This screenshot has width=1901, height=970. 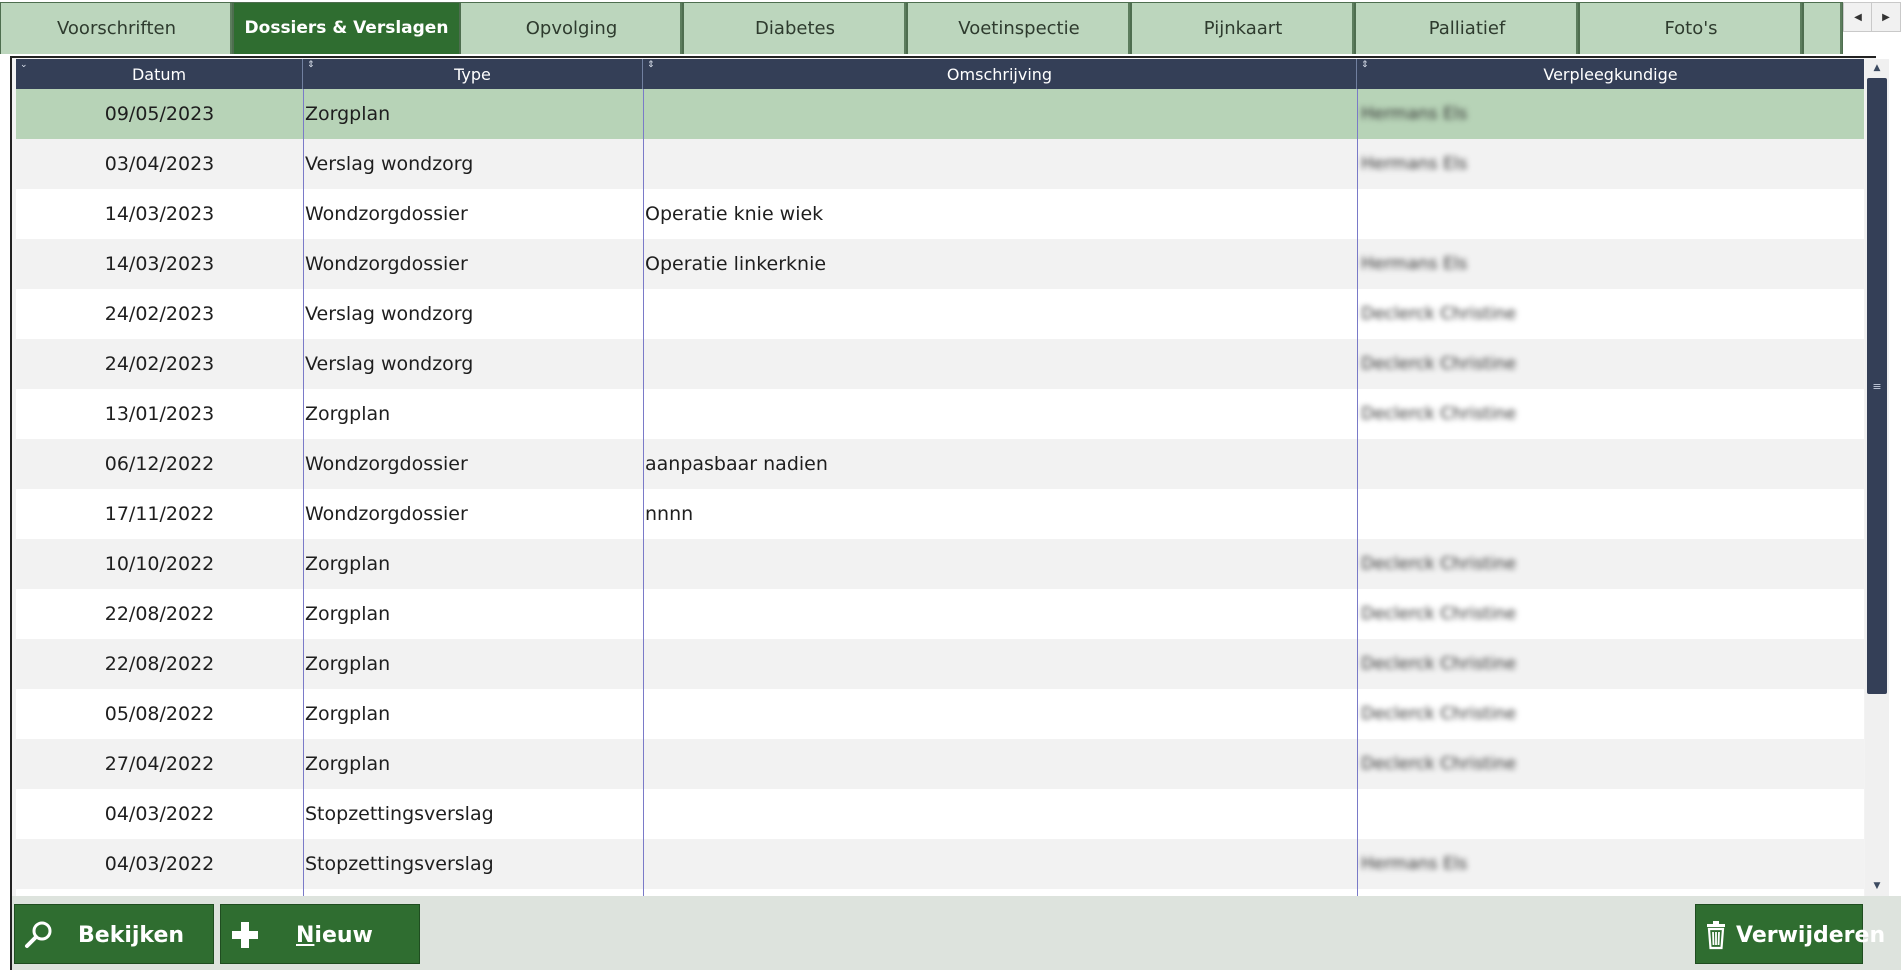 I want to click on tab-diabetes: Diabetes, so click(x=795, y=28).